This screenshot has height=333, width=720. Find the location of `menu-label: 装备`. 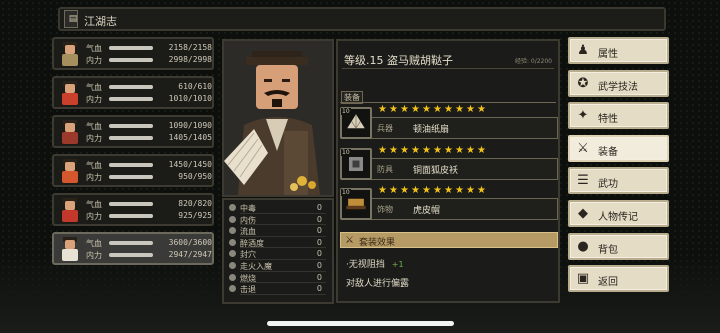

menu-label: 装备 is located at coordinates (608, 152).